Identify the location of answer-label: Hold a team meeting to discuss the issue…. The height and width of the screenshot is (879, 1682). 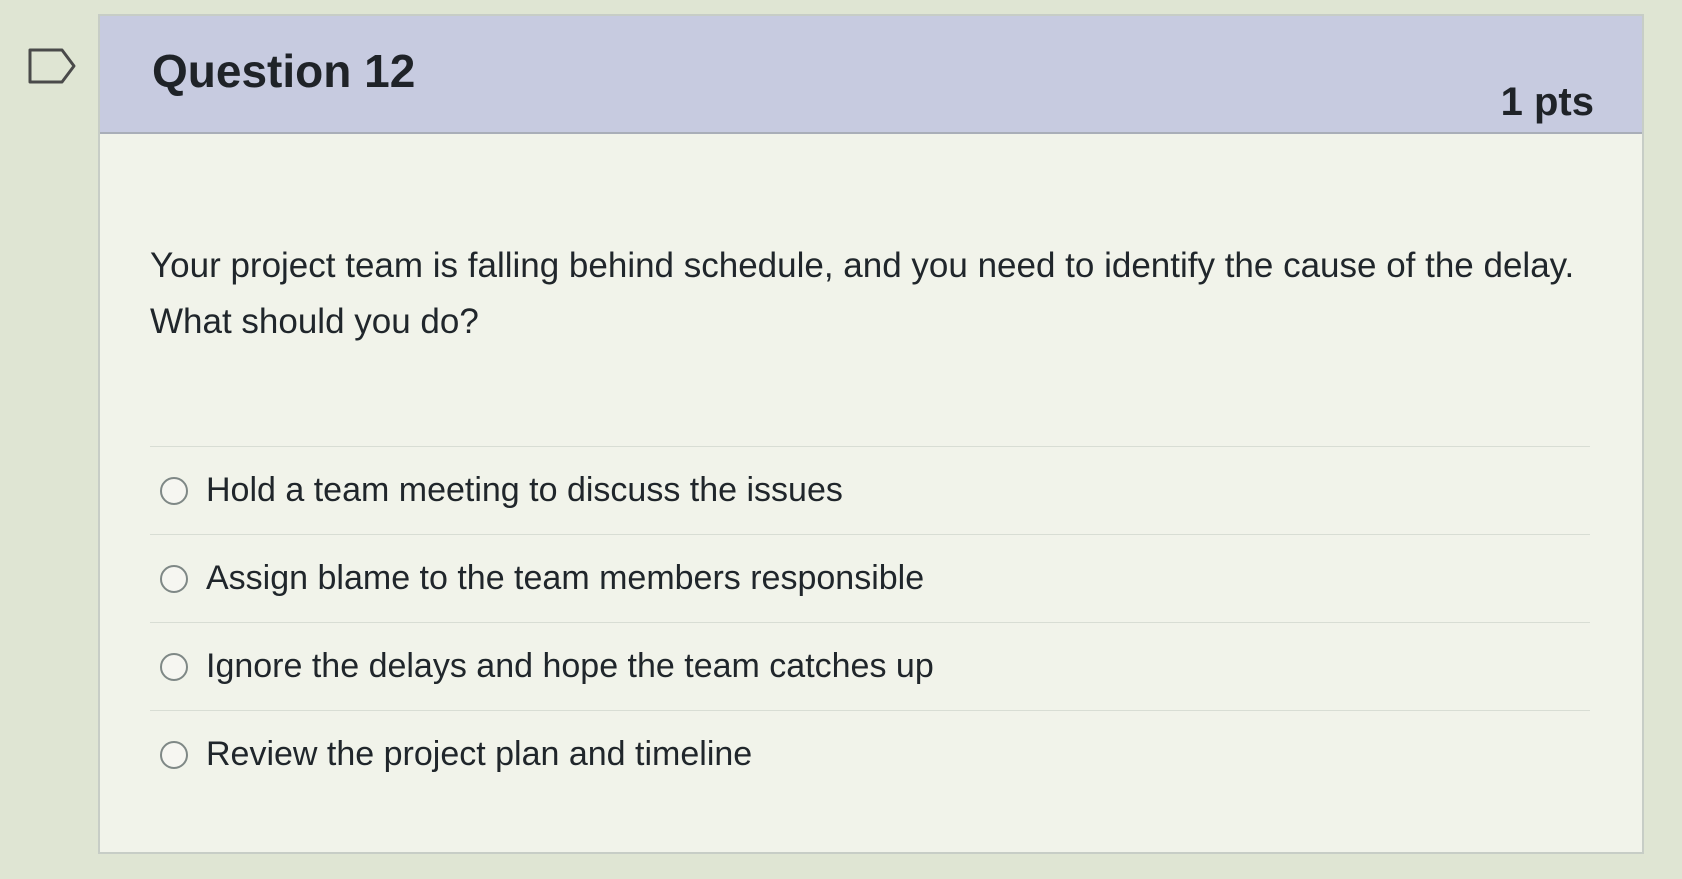
(524, 490).